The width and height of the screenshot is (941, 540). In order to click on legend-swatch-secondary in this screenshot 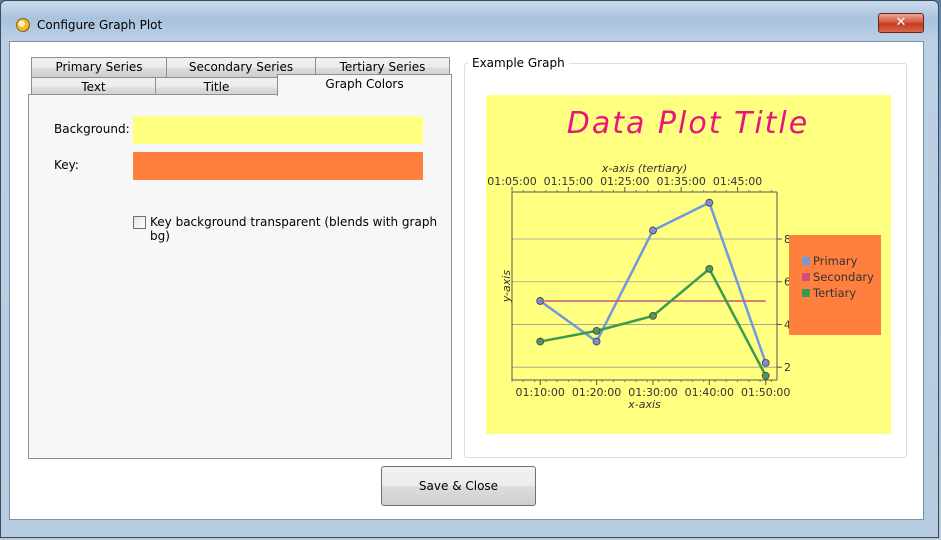, I will do `click(806, 277)`.